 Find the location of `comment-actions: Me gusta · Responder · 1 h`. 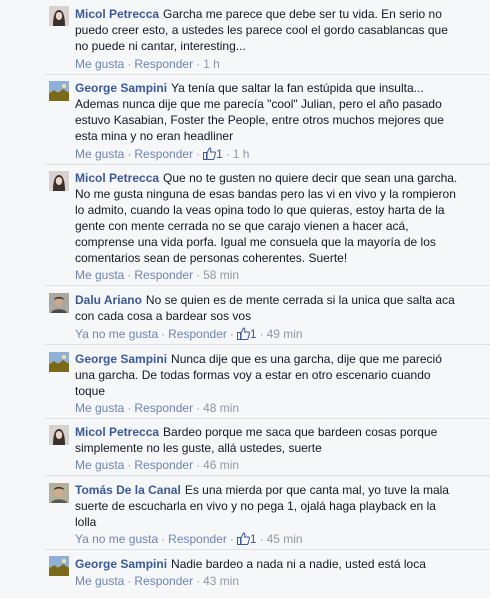

comment-actions: Me gusta · Responder · 1 h is located at coordinates (147, 64).